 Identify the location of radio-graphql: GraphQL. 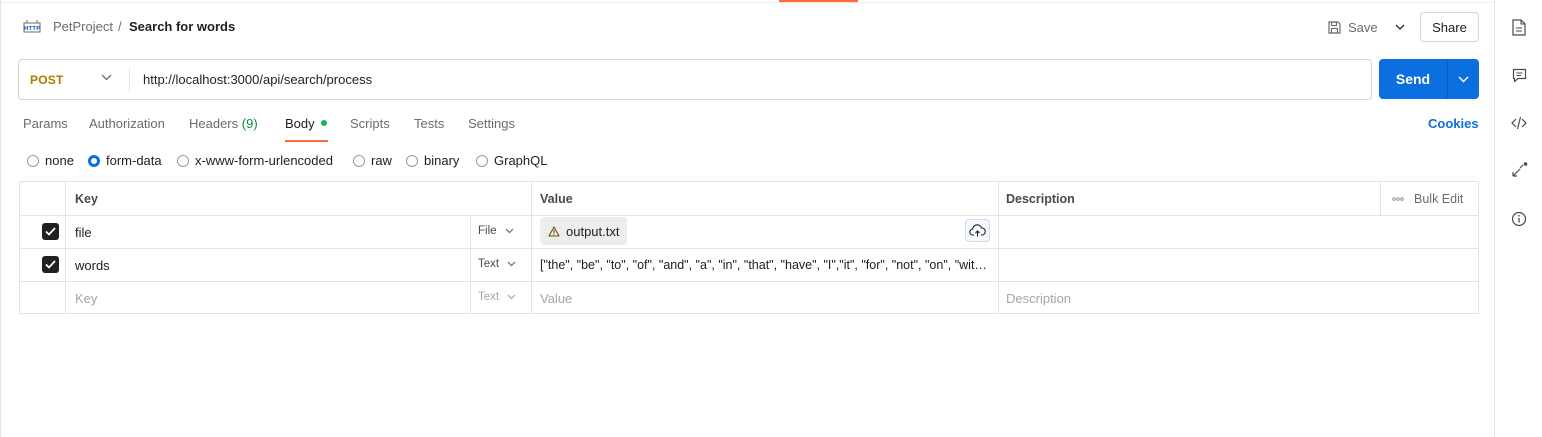
(511, 160).